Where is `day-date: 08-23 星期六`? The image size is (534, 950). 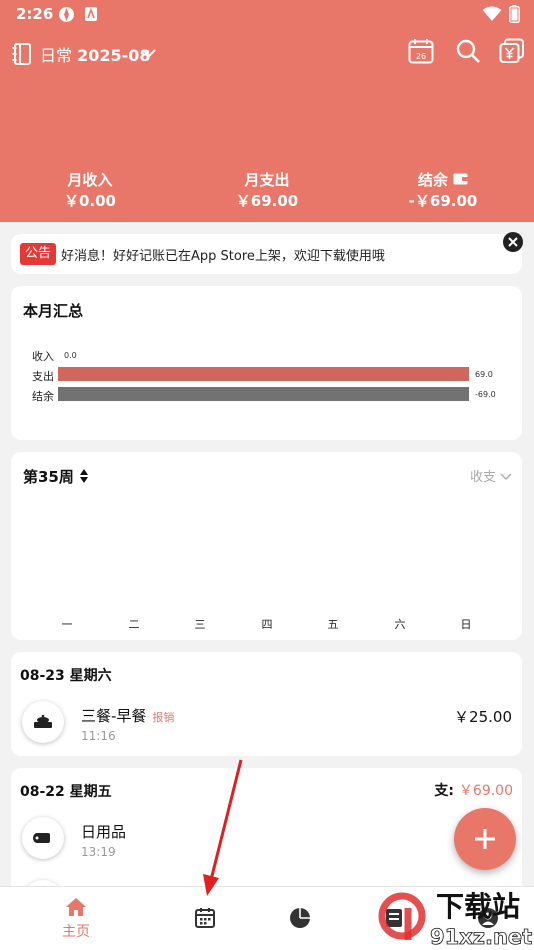 day-date: 08-23 星期六 is located at coordinates (66, 676).